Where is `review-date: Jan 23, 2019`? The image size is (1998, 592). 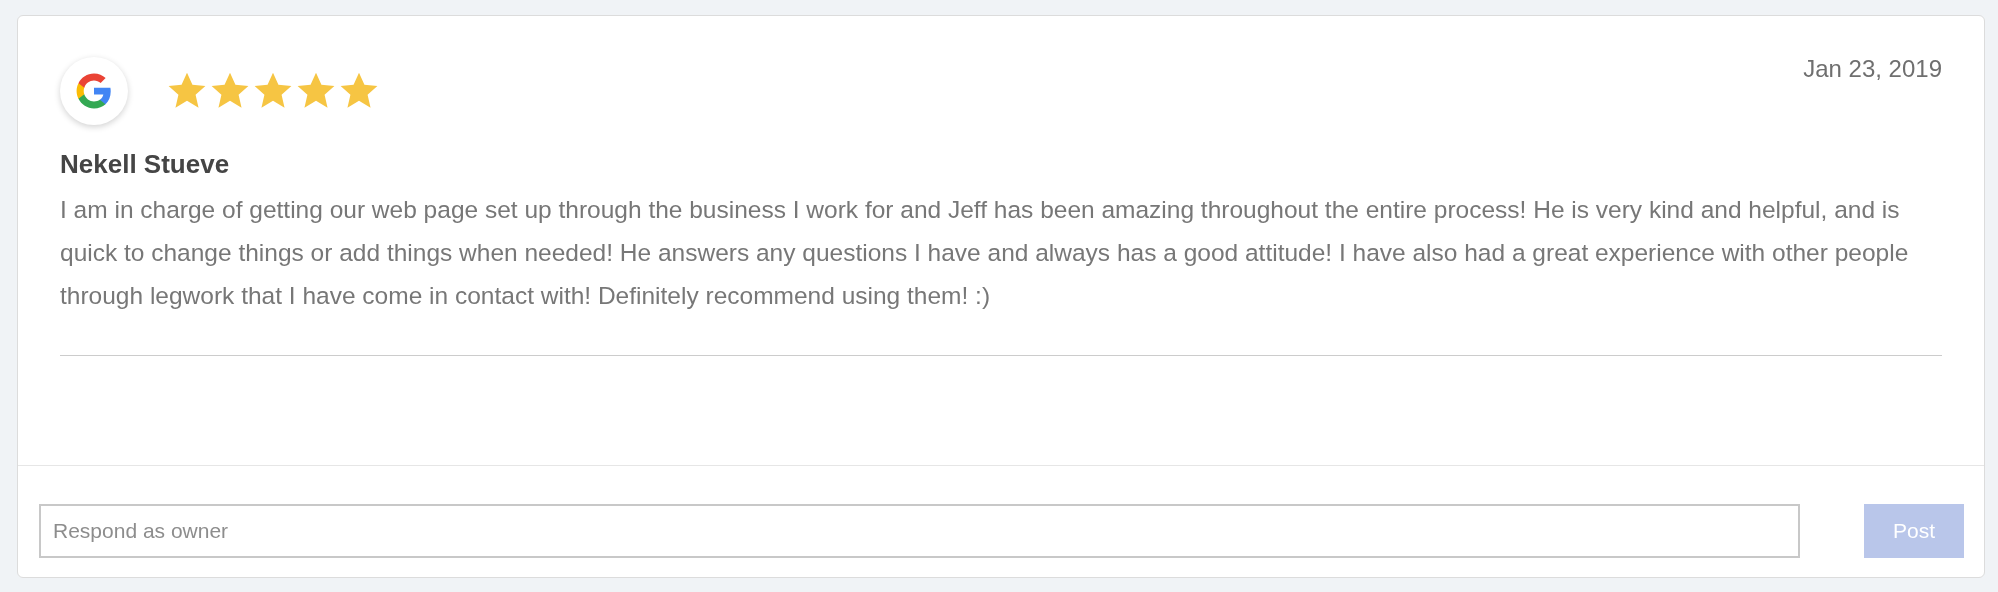
review-date: Jan 23, 2019 is located at coordinates (1872, 69).